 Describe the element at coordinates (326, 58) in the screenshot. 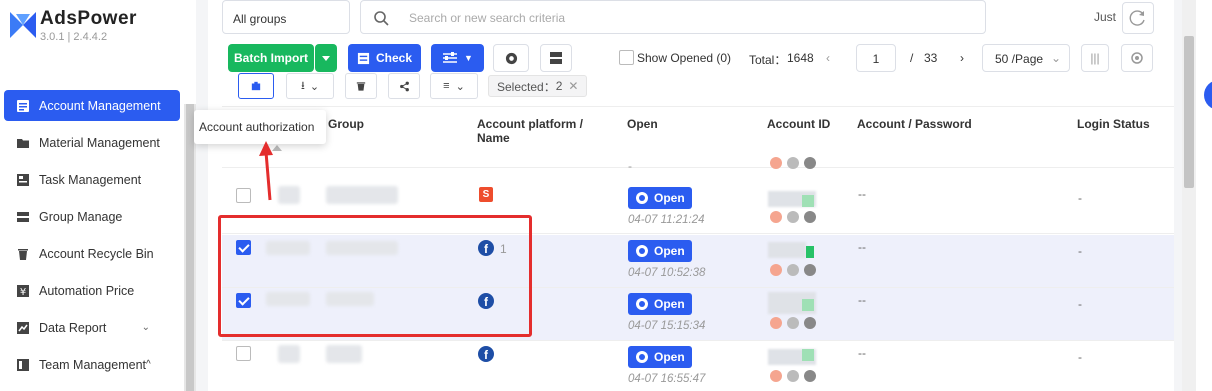

I see `batch-import-dropdown` at that location.